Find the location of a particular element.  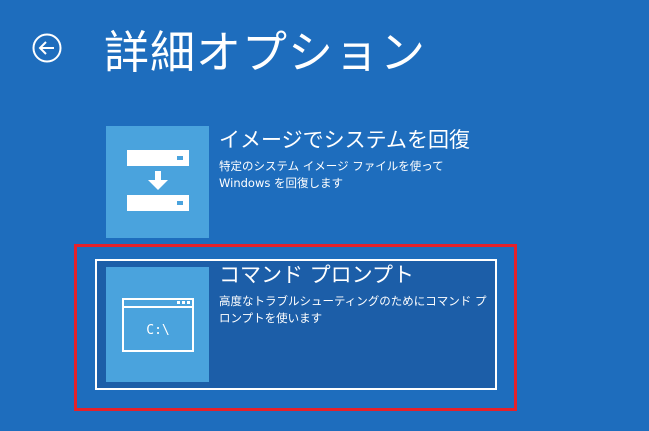

header: 詳細オプション is located at coordinates (228, 48).